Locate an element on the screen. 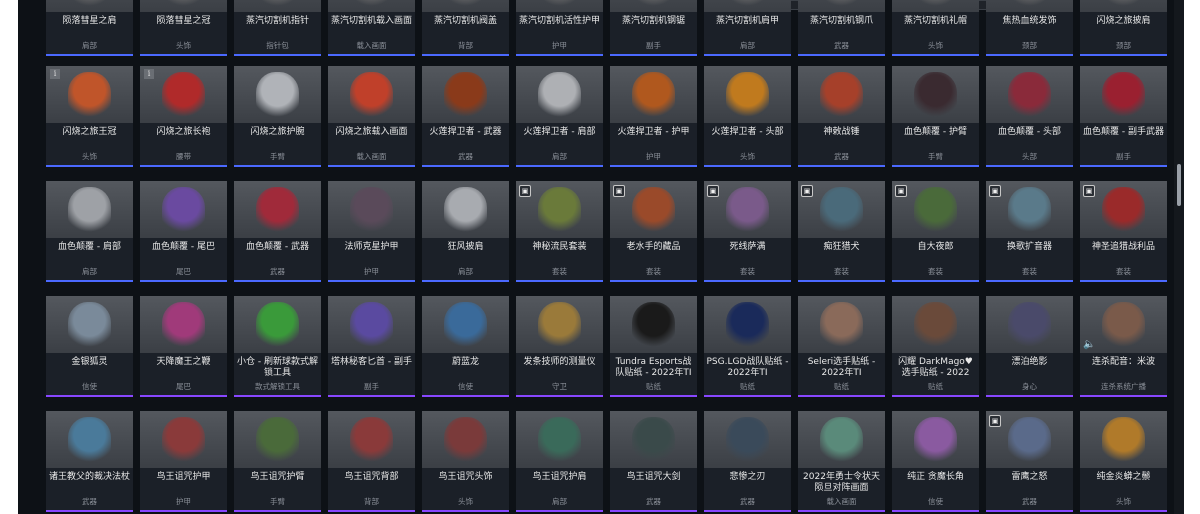  item-card: 纯金炎蟒之鬃 头饰 is located at coordinates (1123, 461).